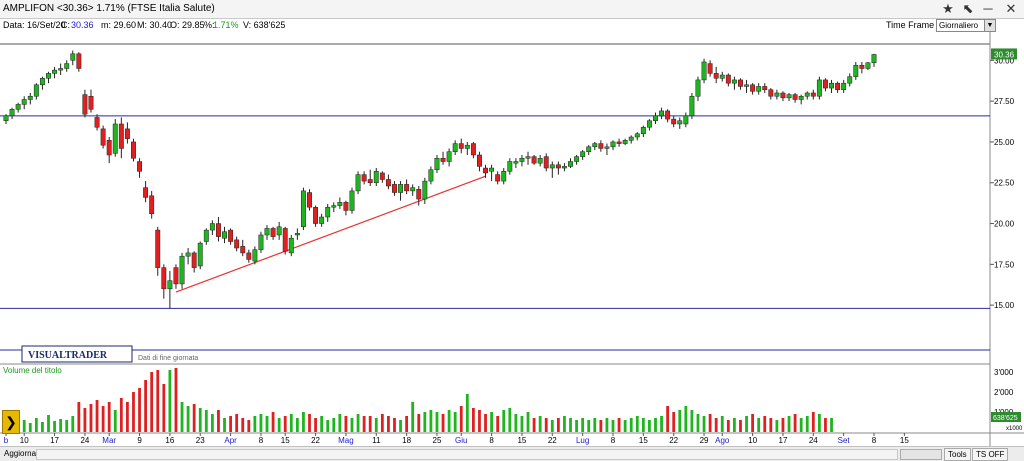 The width and height of the screenshot is (1024, 461). Describe the element at coordinates (957, 454) in the screenshot. I see `tools-button: Tools` at that location.